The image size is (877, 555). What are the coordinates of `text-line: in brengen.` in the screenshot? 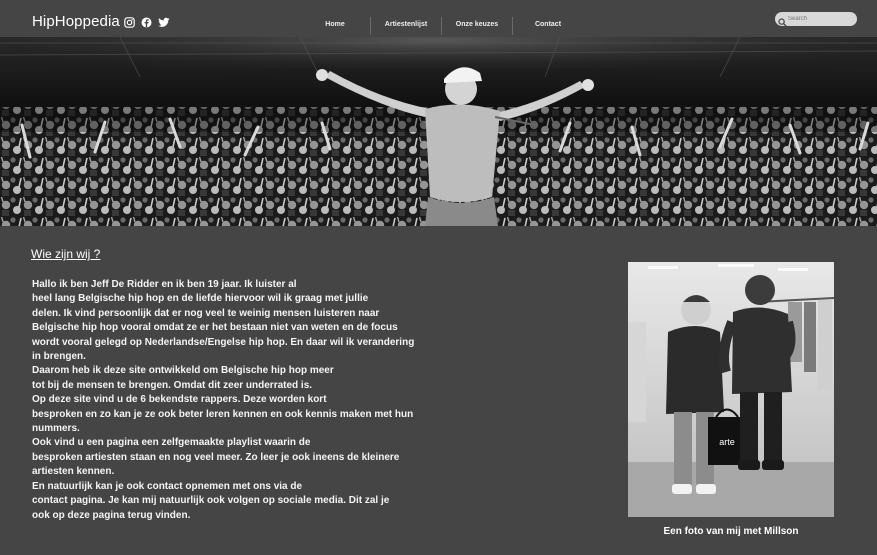 It's located at (59, 357).